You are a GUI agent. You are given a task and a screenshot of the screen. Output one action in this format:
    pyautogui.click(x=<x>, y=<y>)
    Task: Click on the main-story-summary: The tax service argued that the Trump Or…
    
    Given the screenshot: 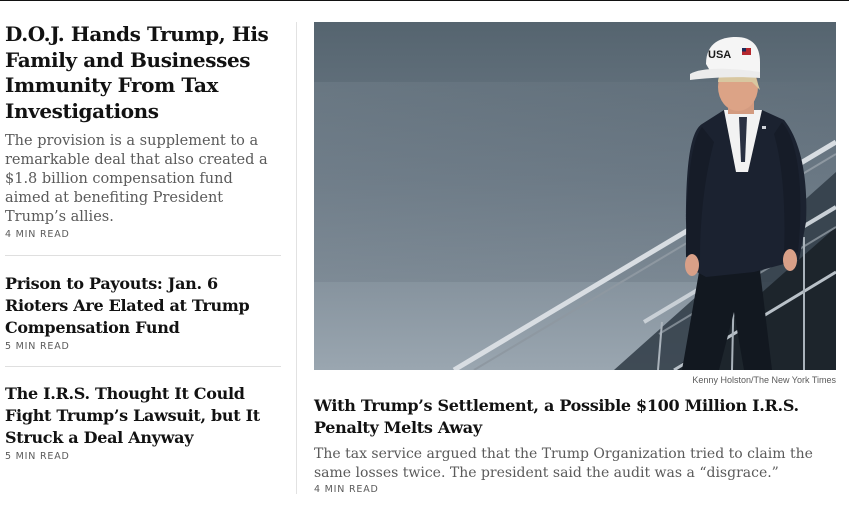 What is the action you would take?
    pyautogui.click(x=575, y=463)
    